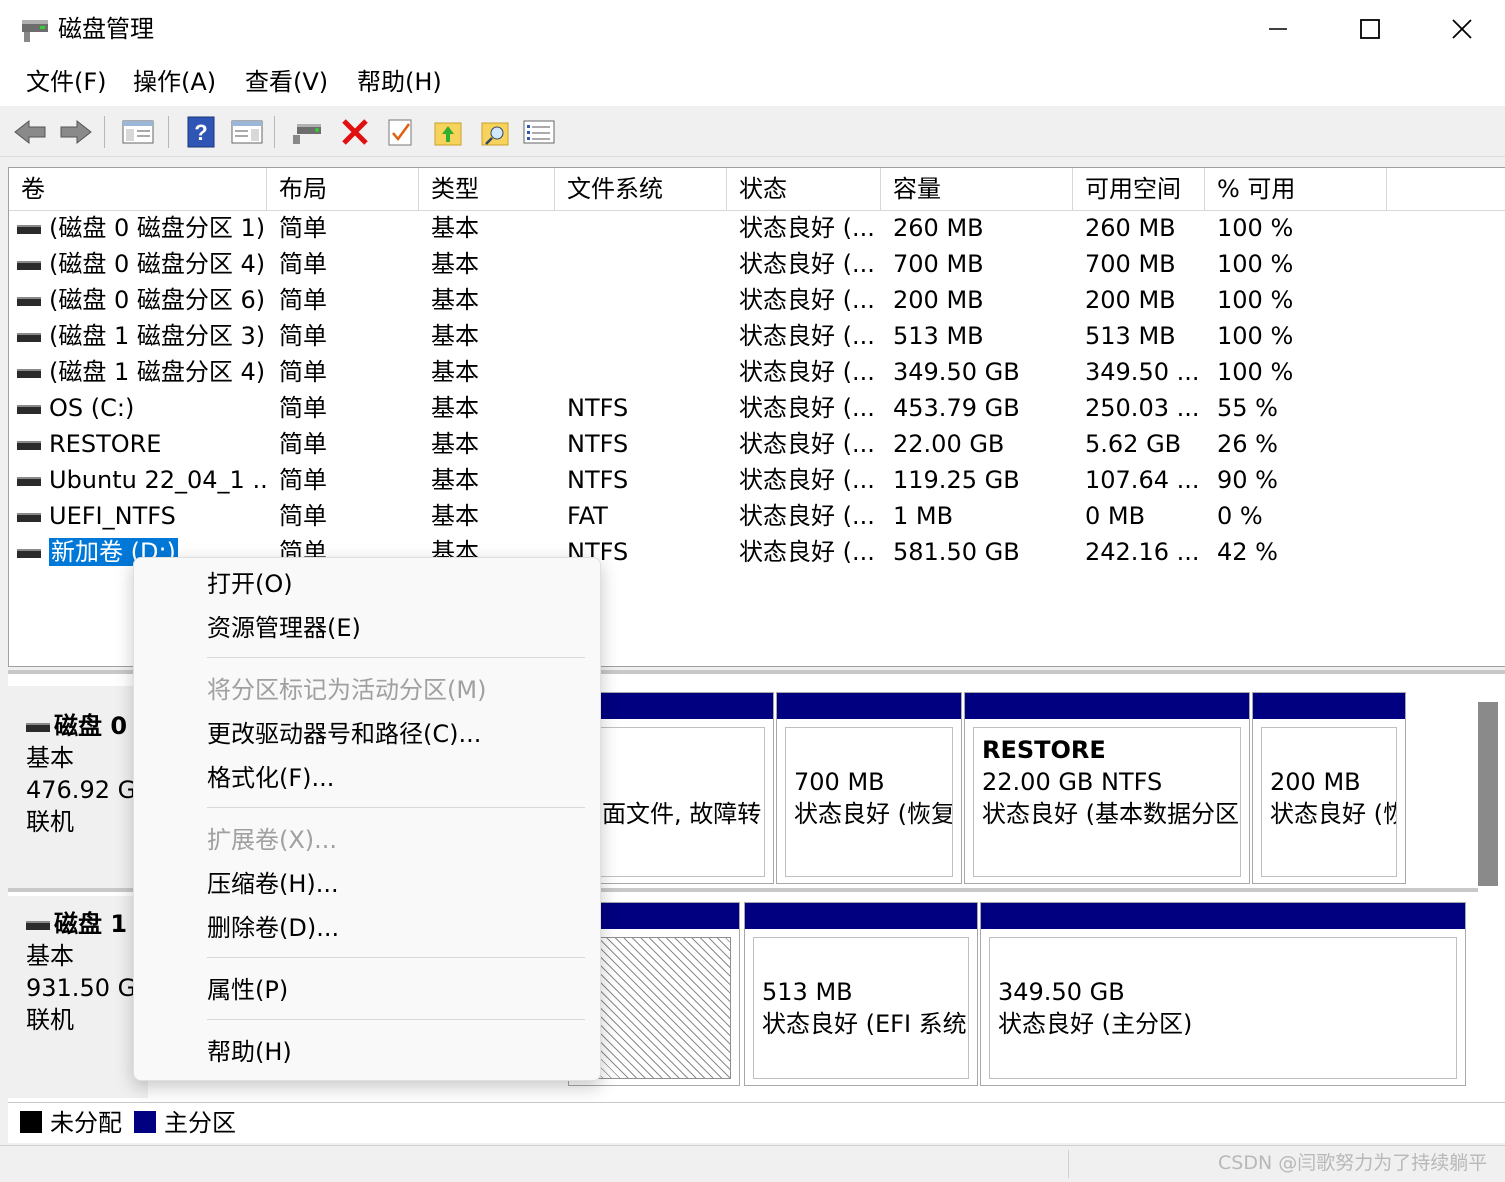 The height and width of the screenshot is (1182, 1505). What do you see at coordinates (1115, 516) in the screenshot?
I see `cell-free: 0 MB` at bounding box center [1115, 516].